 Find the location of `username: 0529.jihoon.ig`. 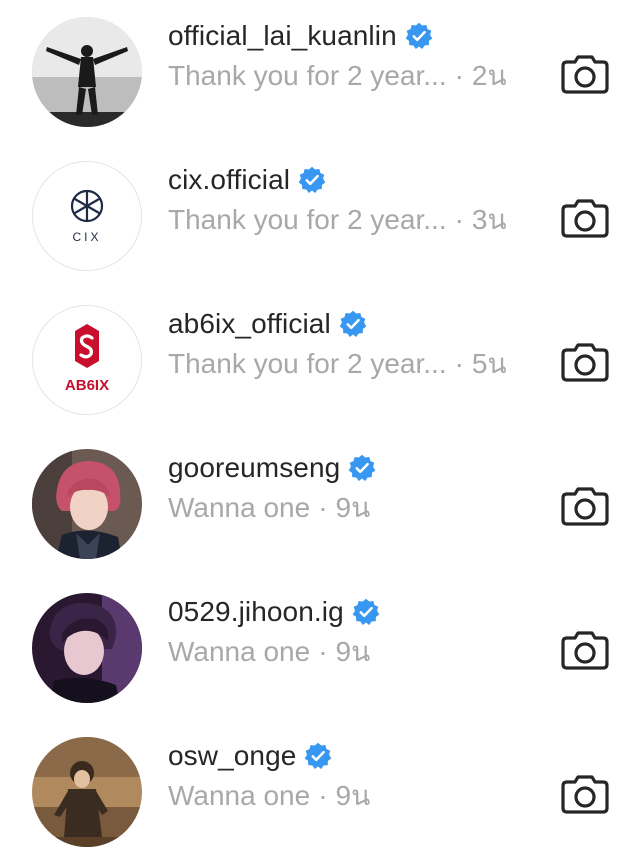

username: 0529.jihoon.ig is located at coordinates (256, 611).